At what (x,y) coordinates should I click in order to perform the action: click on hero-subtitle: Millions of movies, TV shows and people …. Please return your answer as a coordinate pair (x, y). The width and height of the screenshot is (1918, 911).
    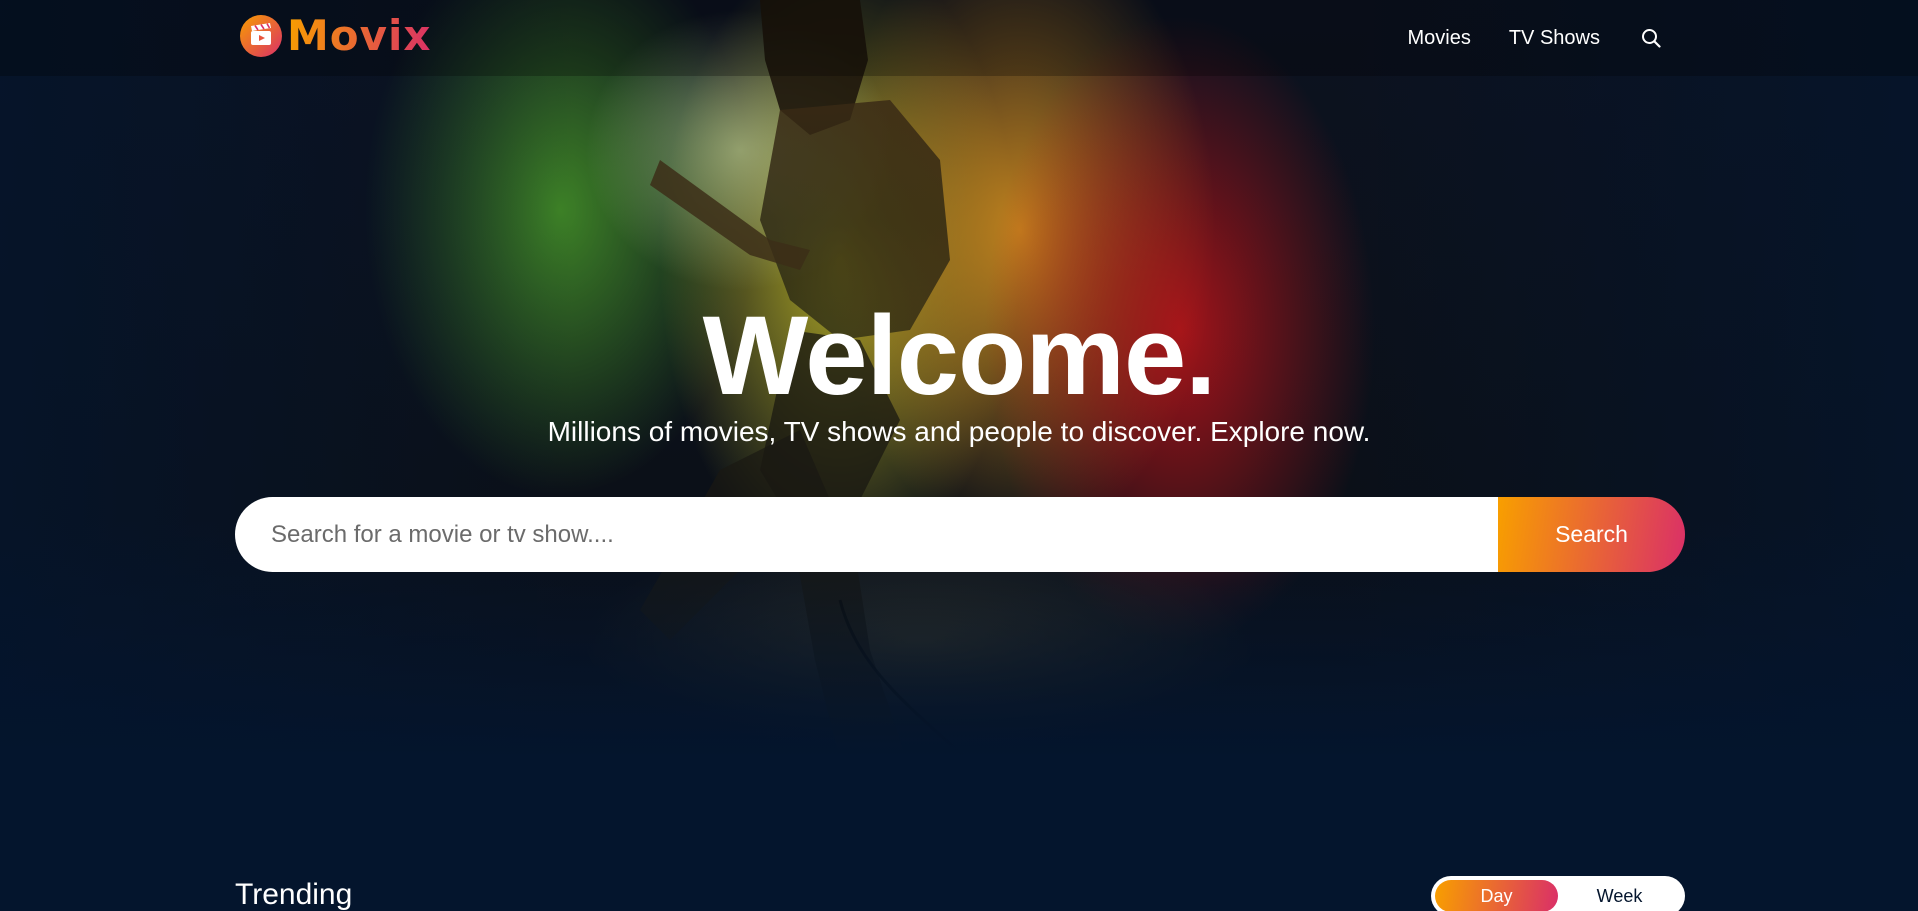
    Looking at the image, I should click on (959, 431).